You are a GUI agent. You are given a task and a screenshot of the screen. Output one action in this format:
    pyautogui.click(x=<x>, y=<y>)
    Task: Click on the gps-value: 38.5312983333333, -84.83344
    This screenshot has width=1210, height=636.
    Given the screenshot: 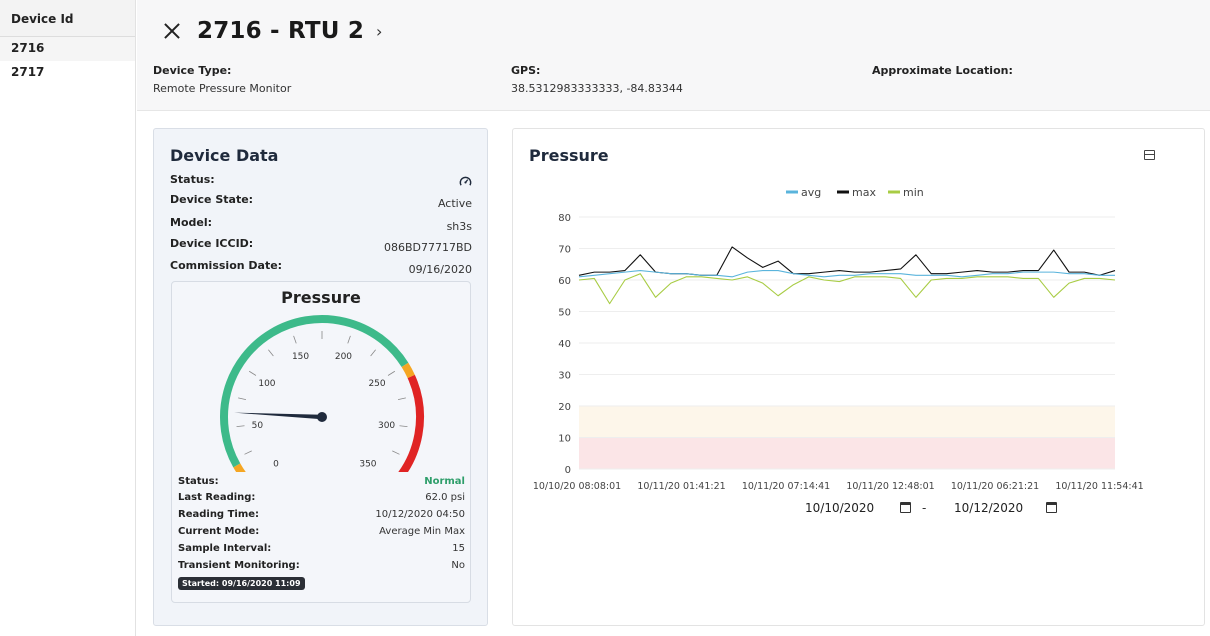 What is the action you would take?
    pyautogui.click(x=597, y=88)
    